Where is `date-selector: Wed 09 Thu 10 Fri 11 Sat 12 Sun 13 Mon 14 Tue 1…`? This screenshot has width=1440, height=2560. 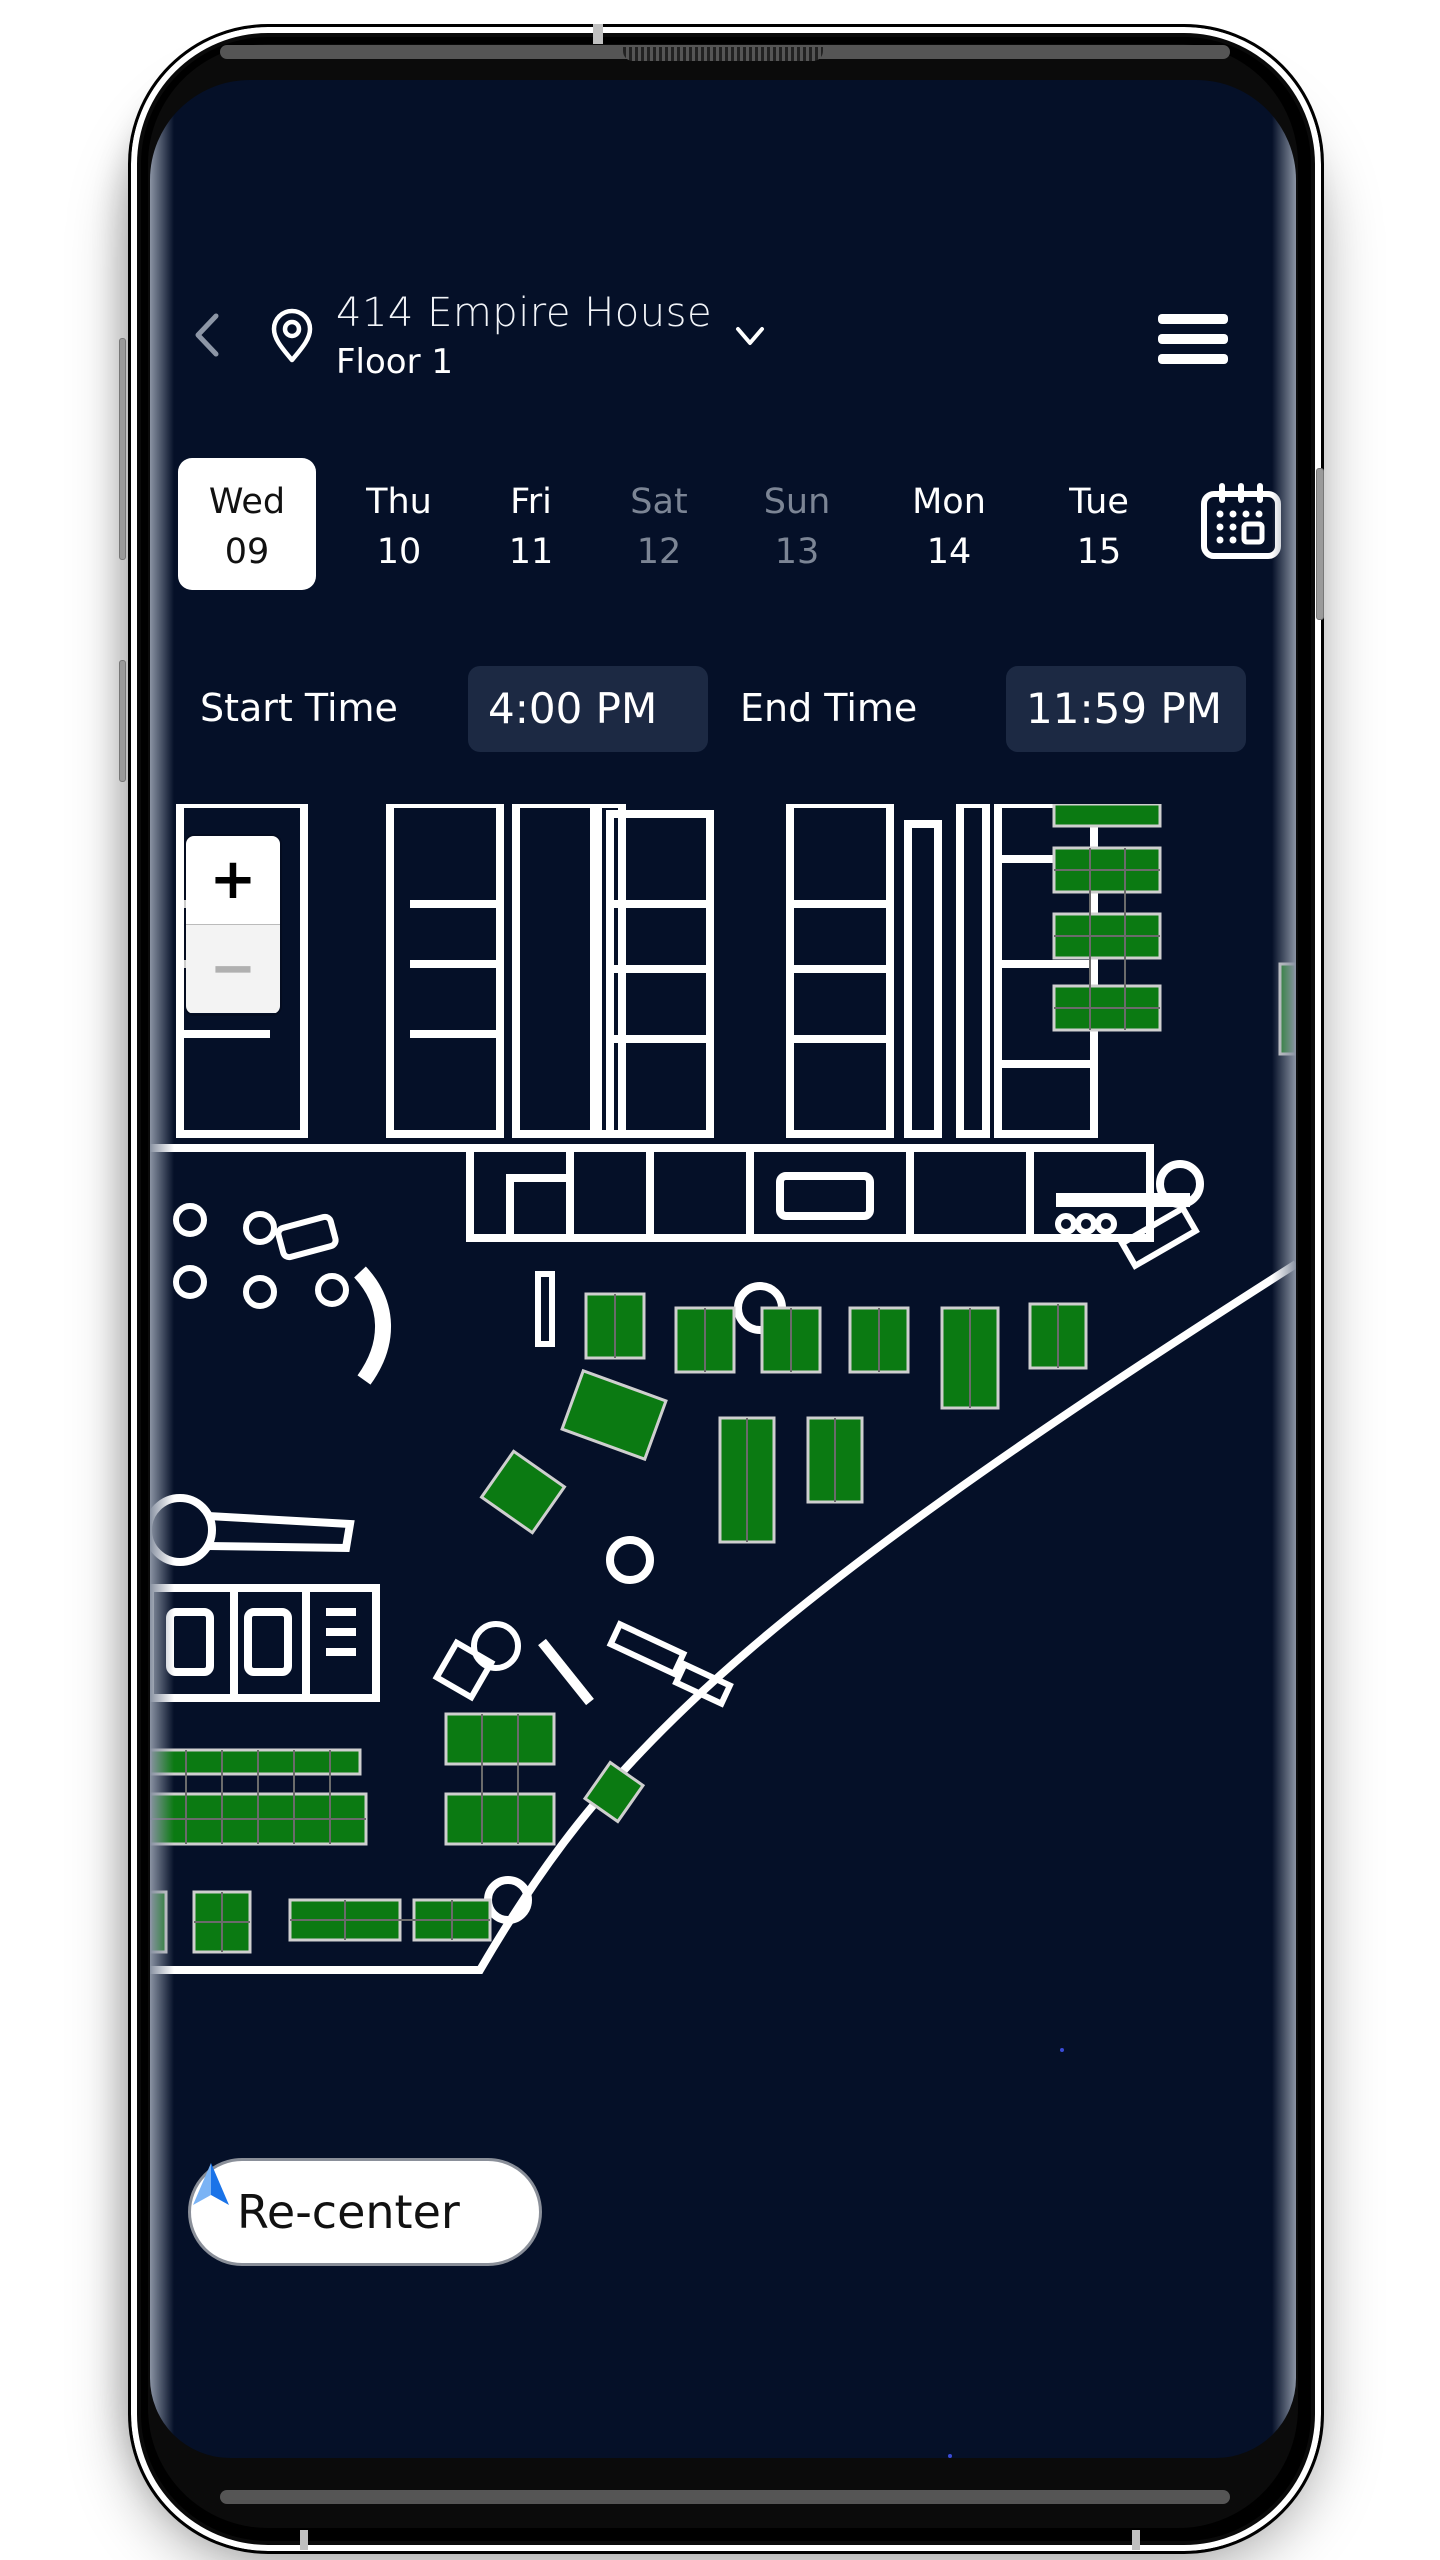
date-selector: Wed 09 Thu 10 Fri 11 Sat 12 Sun 13 Mon 14 Tue 1… is located at coordinates (723, 526).